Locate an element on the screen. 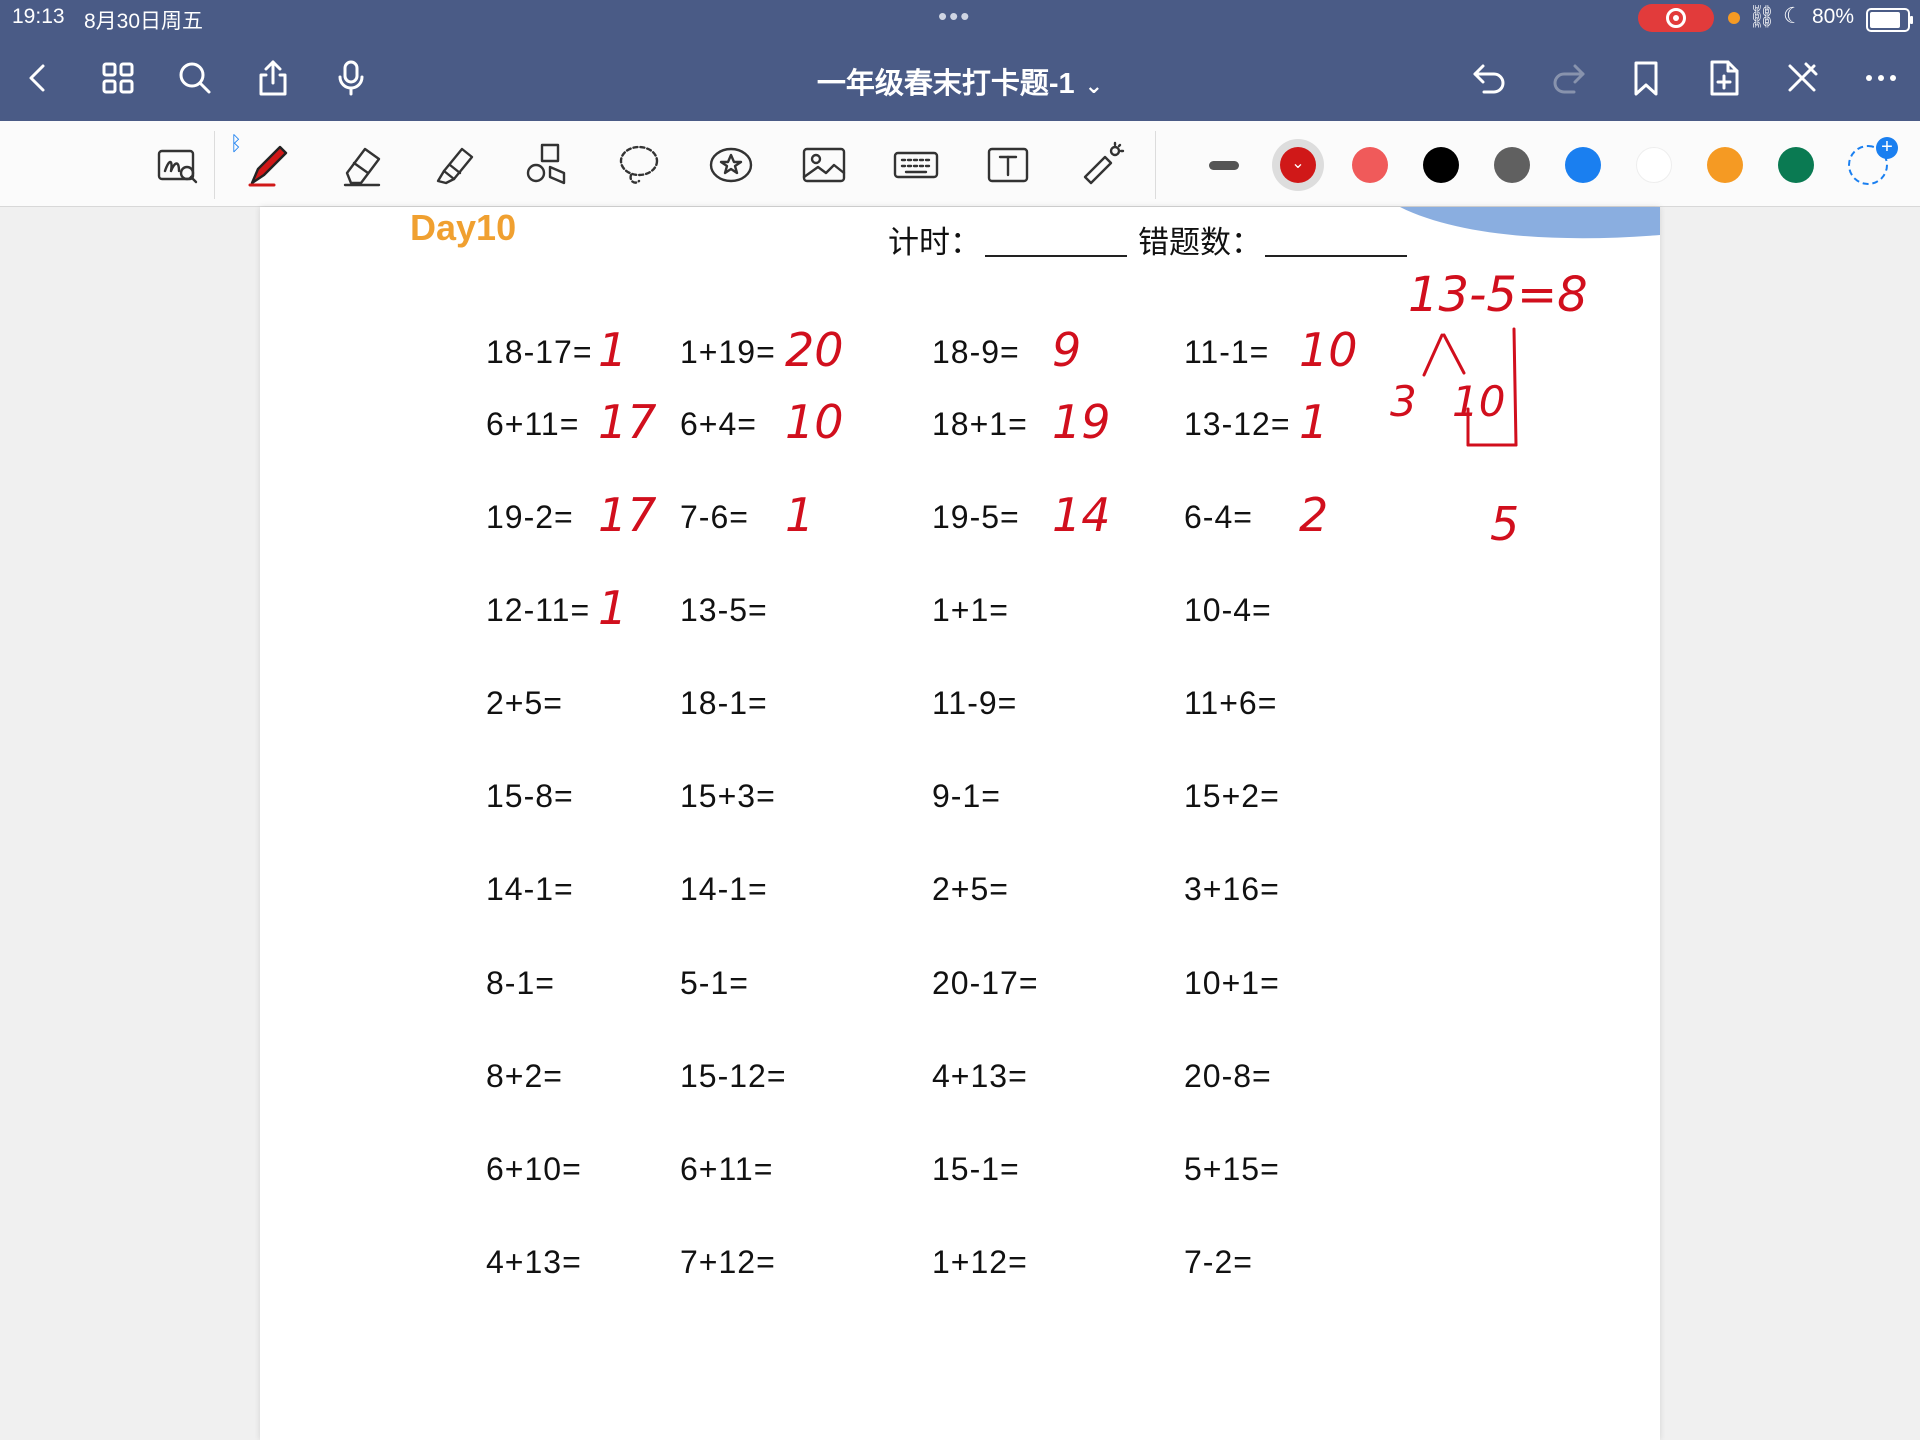 The width and height of the screenshot is (1920, 1440). text-box-icon is located at coordinates (1008, 165).